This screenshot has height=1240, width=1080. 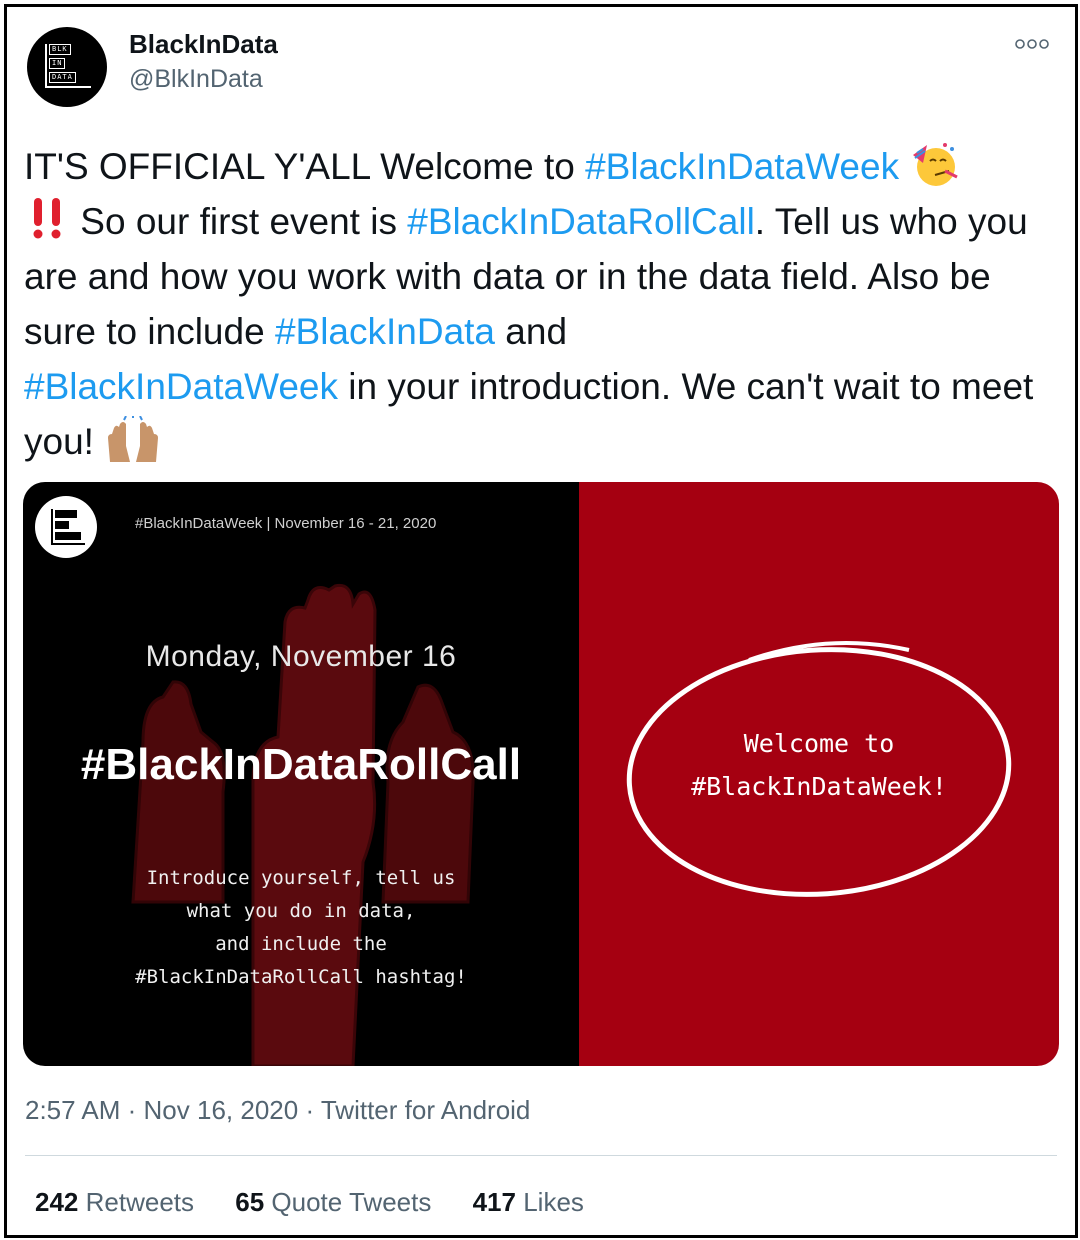 I want to click on party-face-emoji-icon, so click(x=934, y=164).